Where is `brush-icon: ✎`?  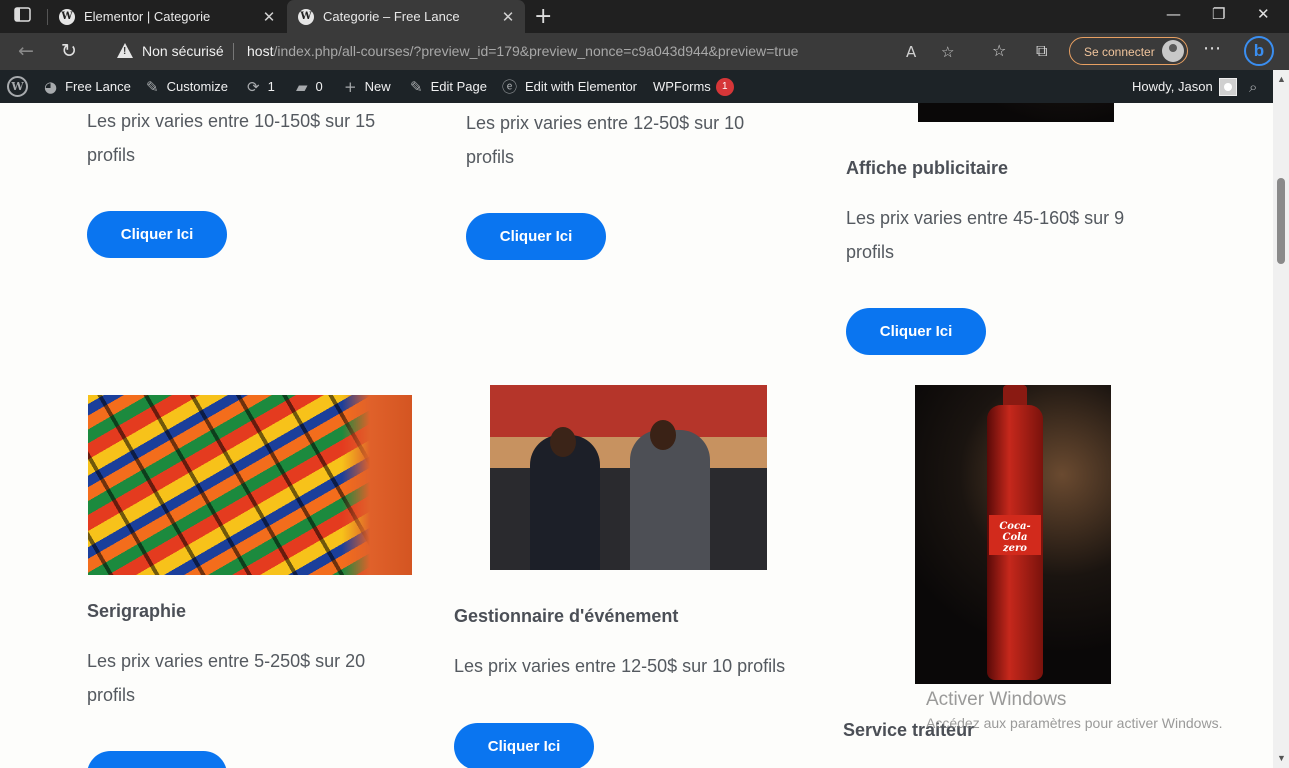 brush-icon: ✎ is located at coordinates (152, 86).